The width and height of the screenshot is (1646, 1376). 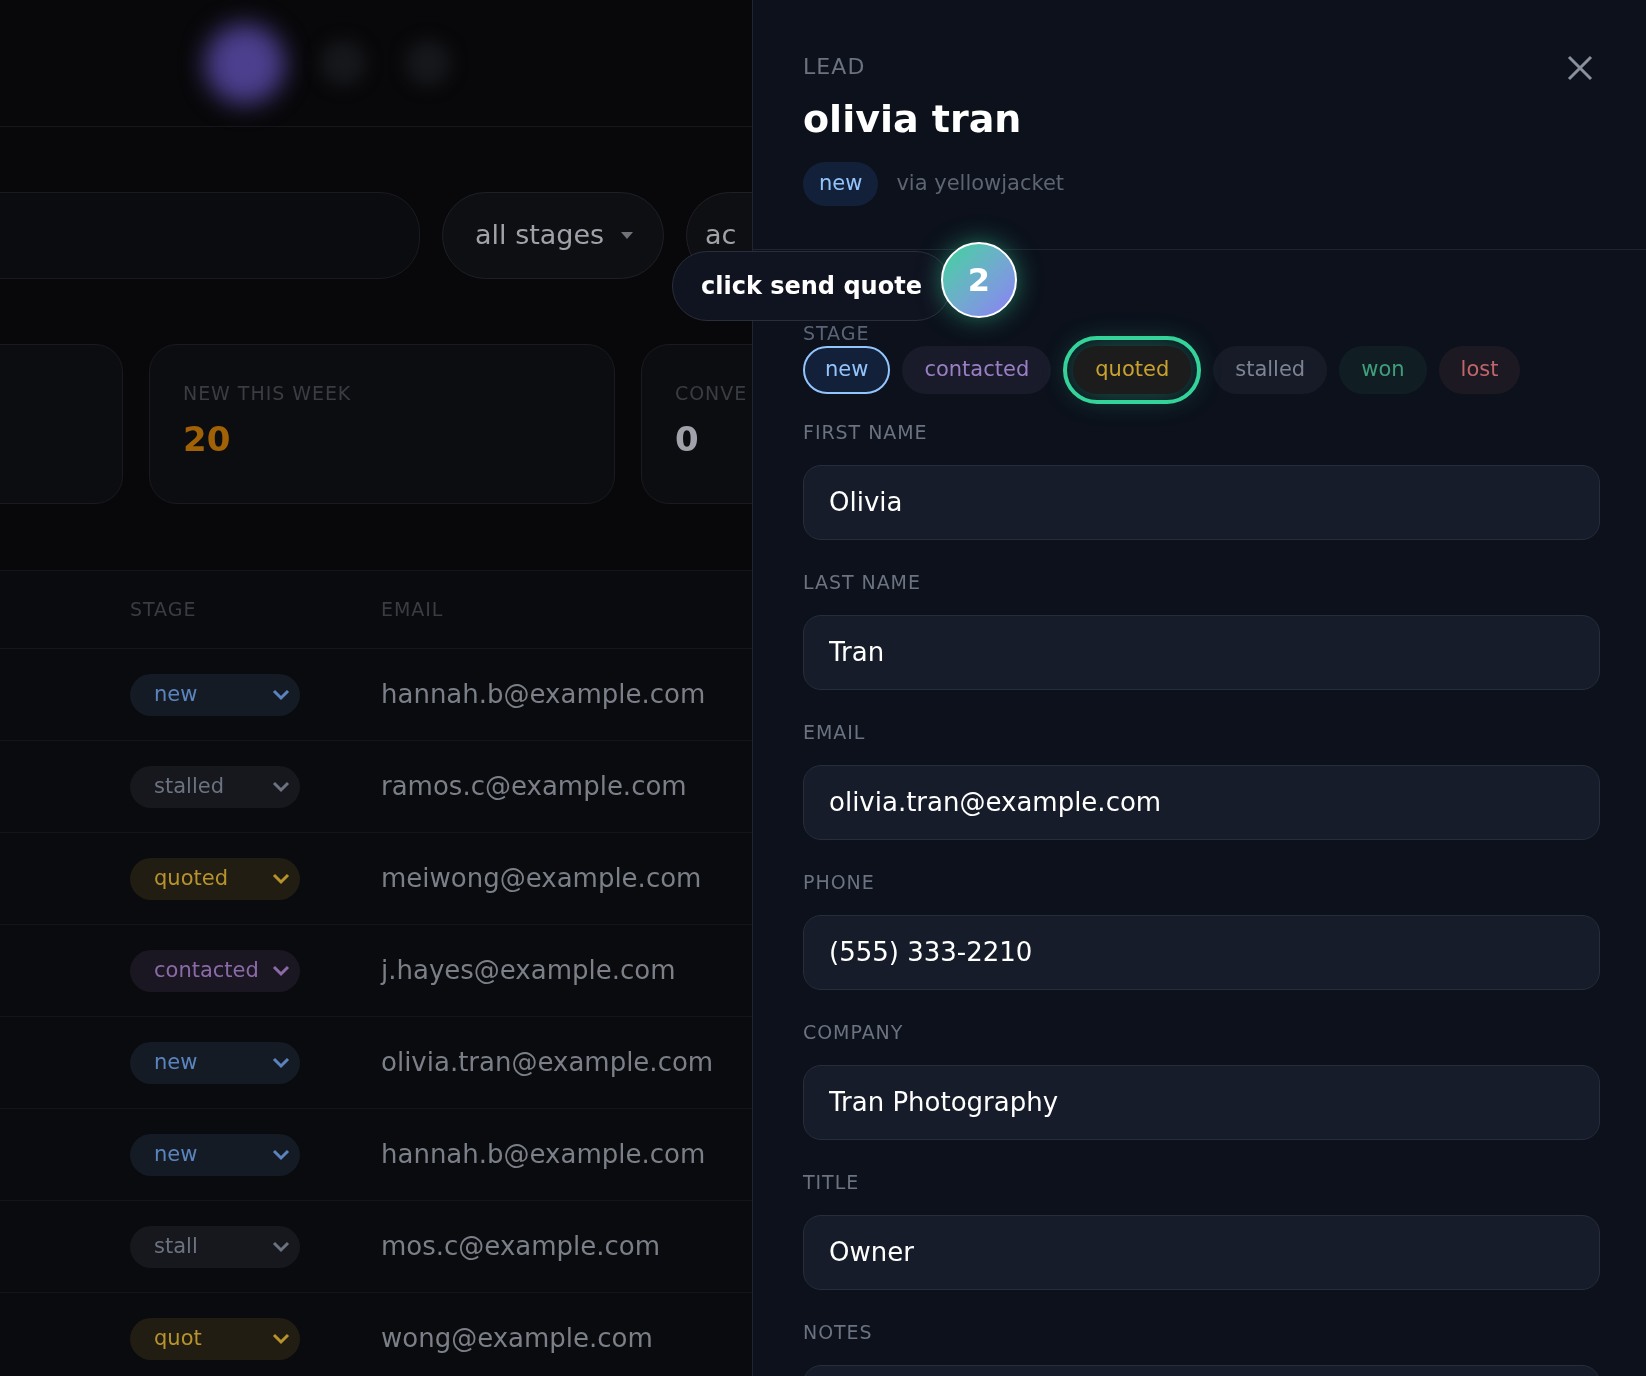 What do you see at coordinates (517, 1338) in the screenshot?
I see `email-cell-text: wong@example.com` at bounding box center [517, 1338].